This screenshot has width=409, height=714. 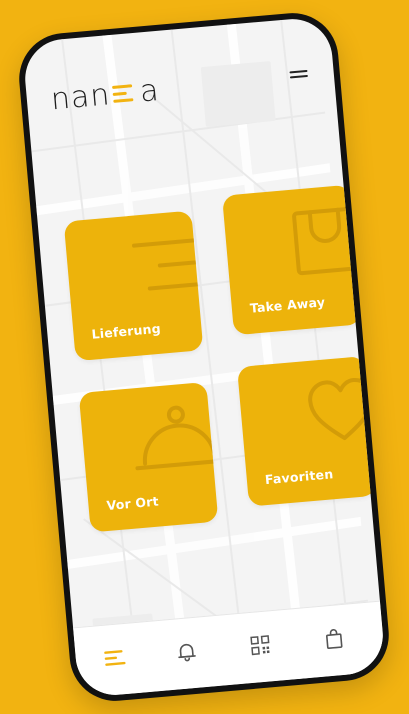 I want to click on tile-label-favoriten: Favoriten, so click(x=299, y=477).